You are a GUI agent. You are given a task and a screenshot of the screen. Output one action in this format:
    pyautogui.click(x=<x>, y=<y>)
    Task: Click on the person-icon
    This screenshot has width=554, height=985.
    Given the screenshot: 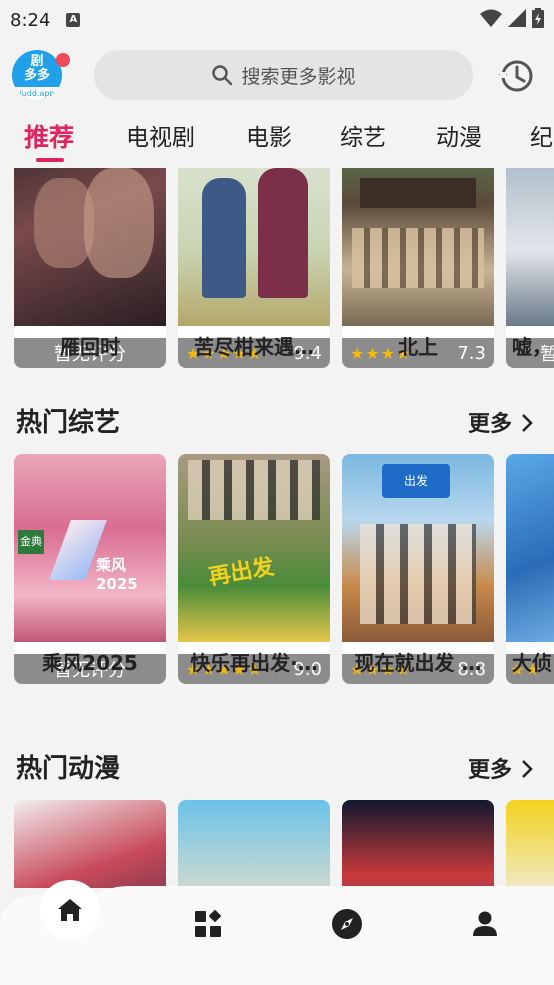 What is the action you would take?
    pyautogui.click(x=485, y=923)
    